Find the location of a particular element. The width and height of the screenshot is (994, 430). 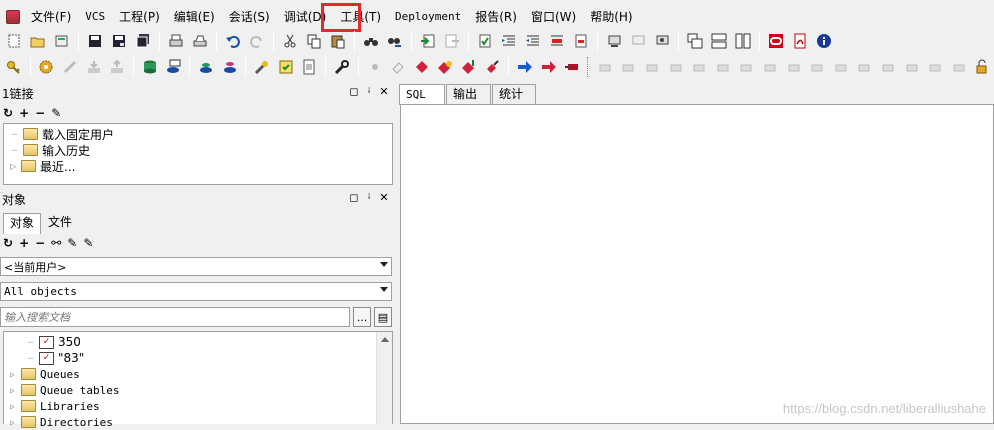

save-icon is located at coordinates (95, 41).